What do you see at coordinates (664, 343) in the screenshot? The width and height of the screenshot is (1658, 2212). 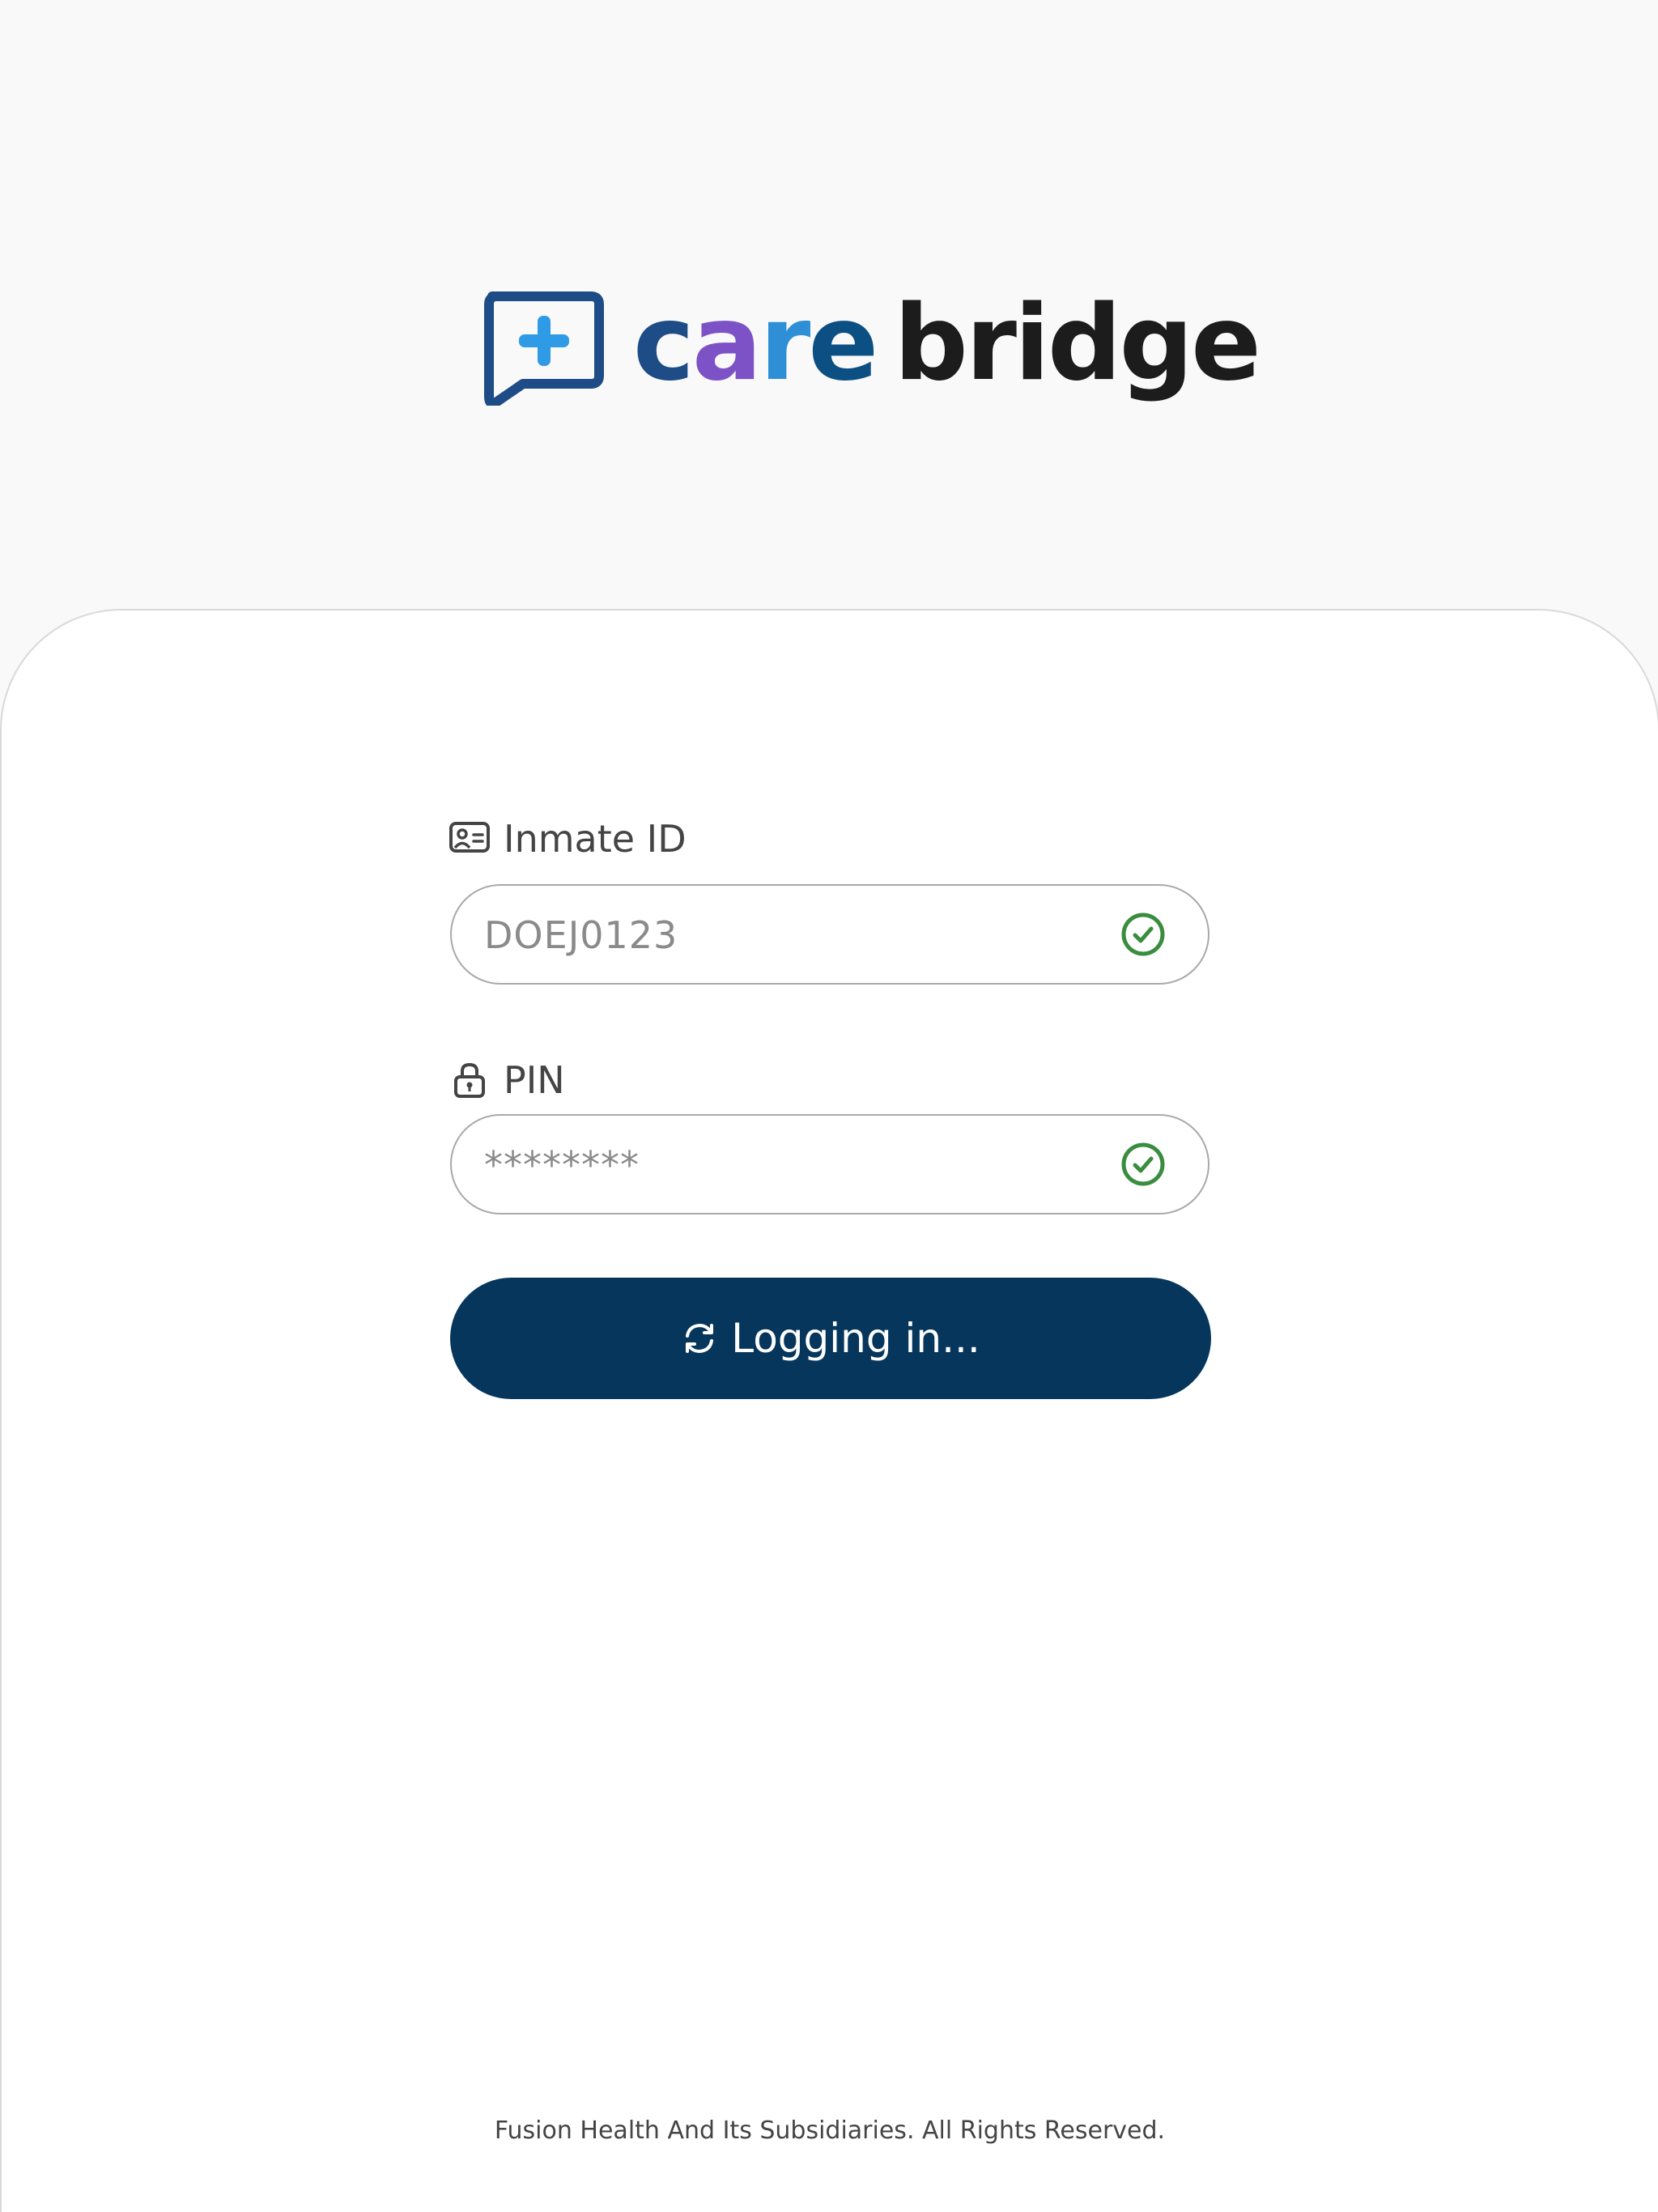 I see `logo-letter-c: c` at bounding box center [664, 343].